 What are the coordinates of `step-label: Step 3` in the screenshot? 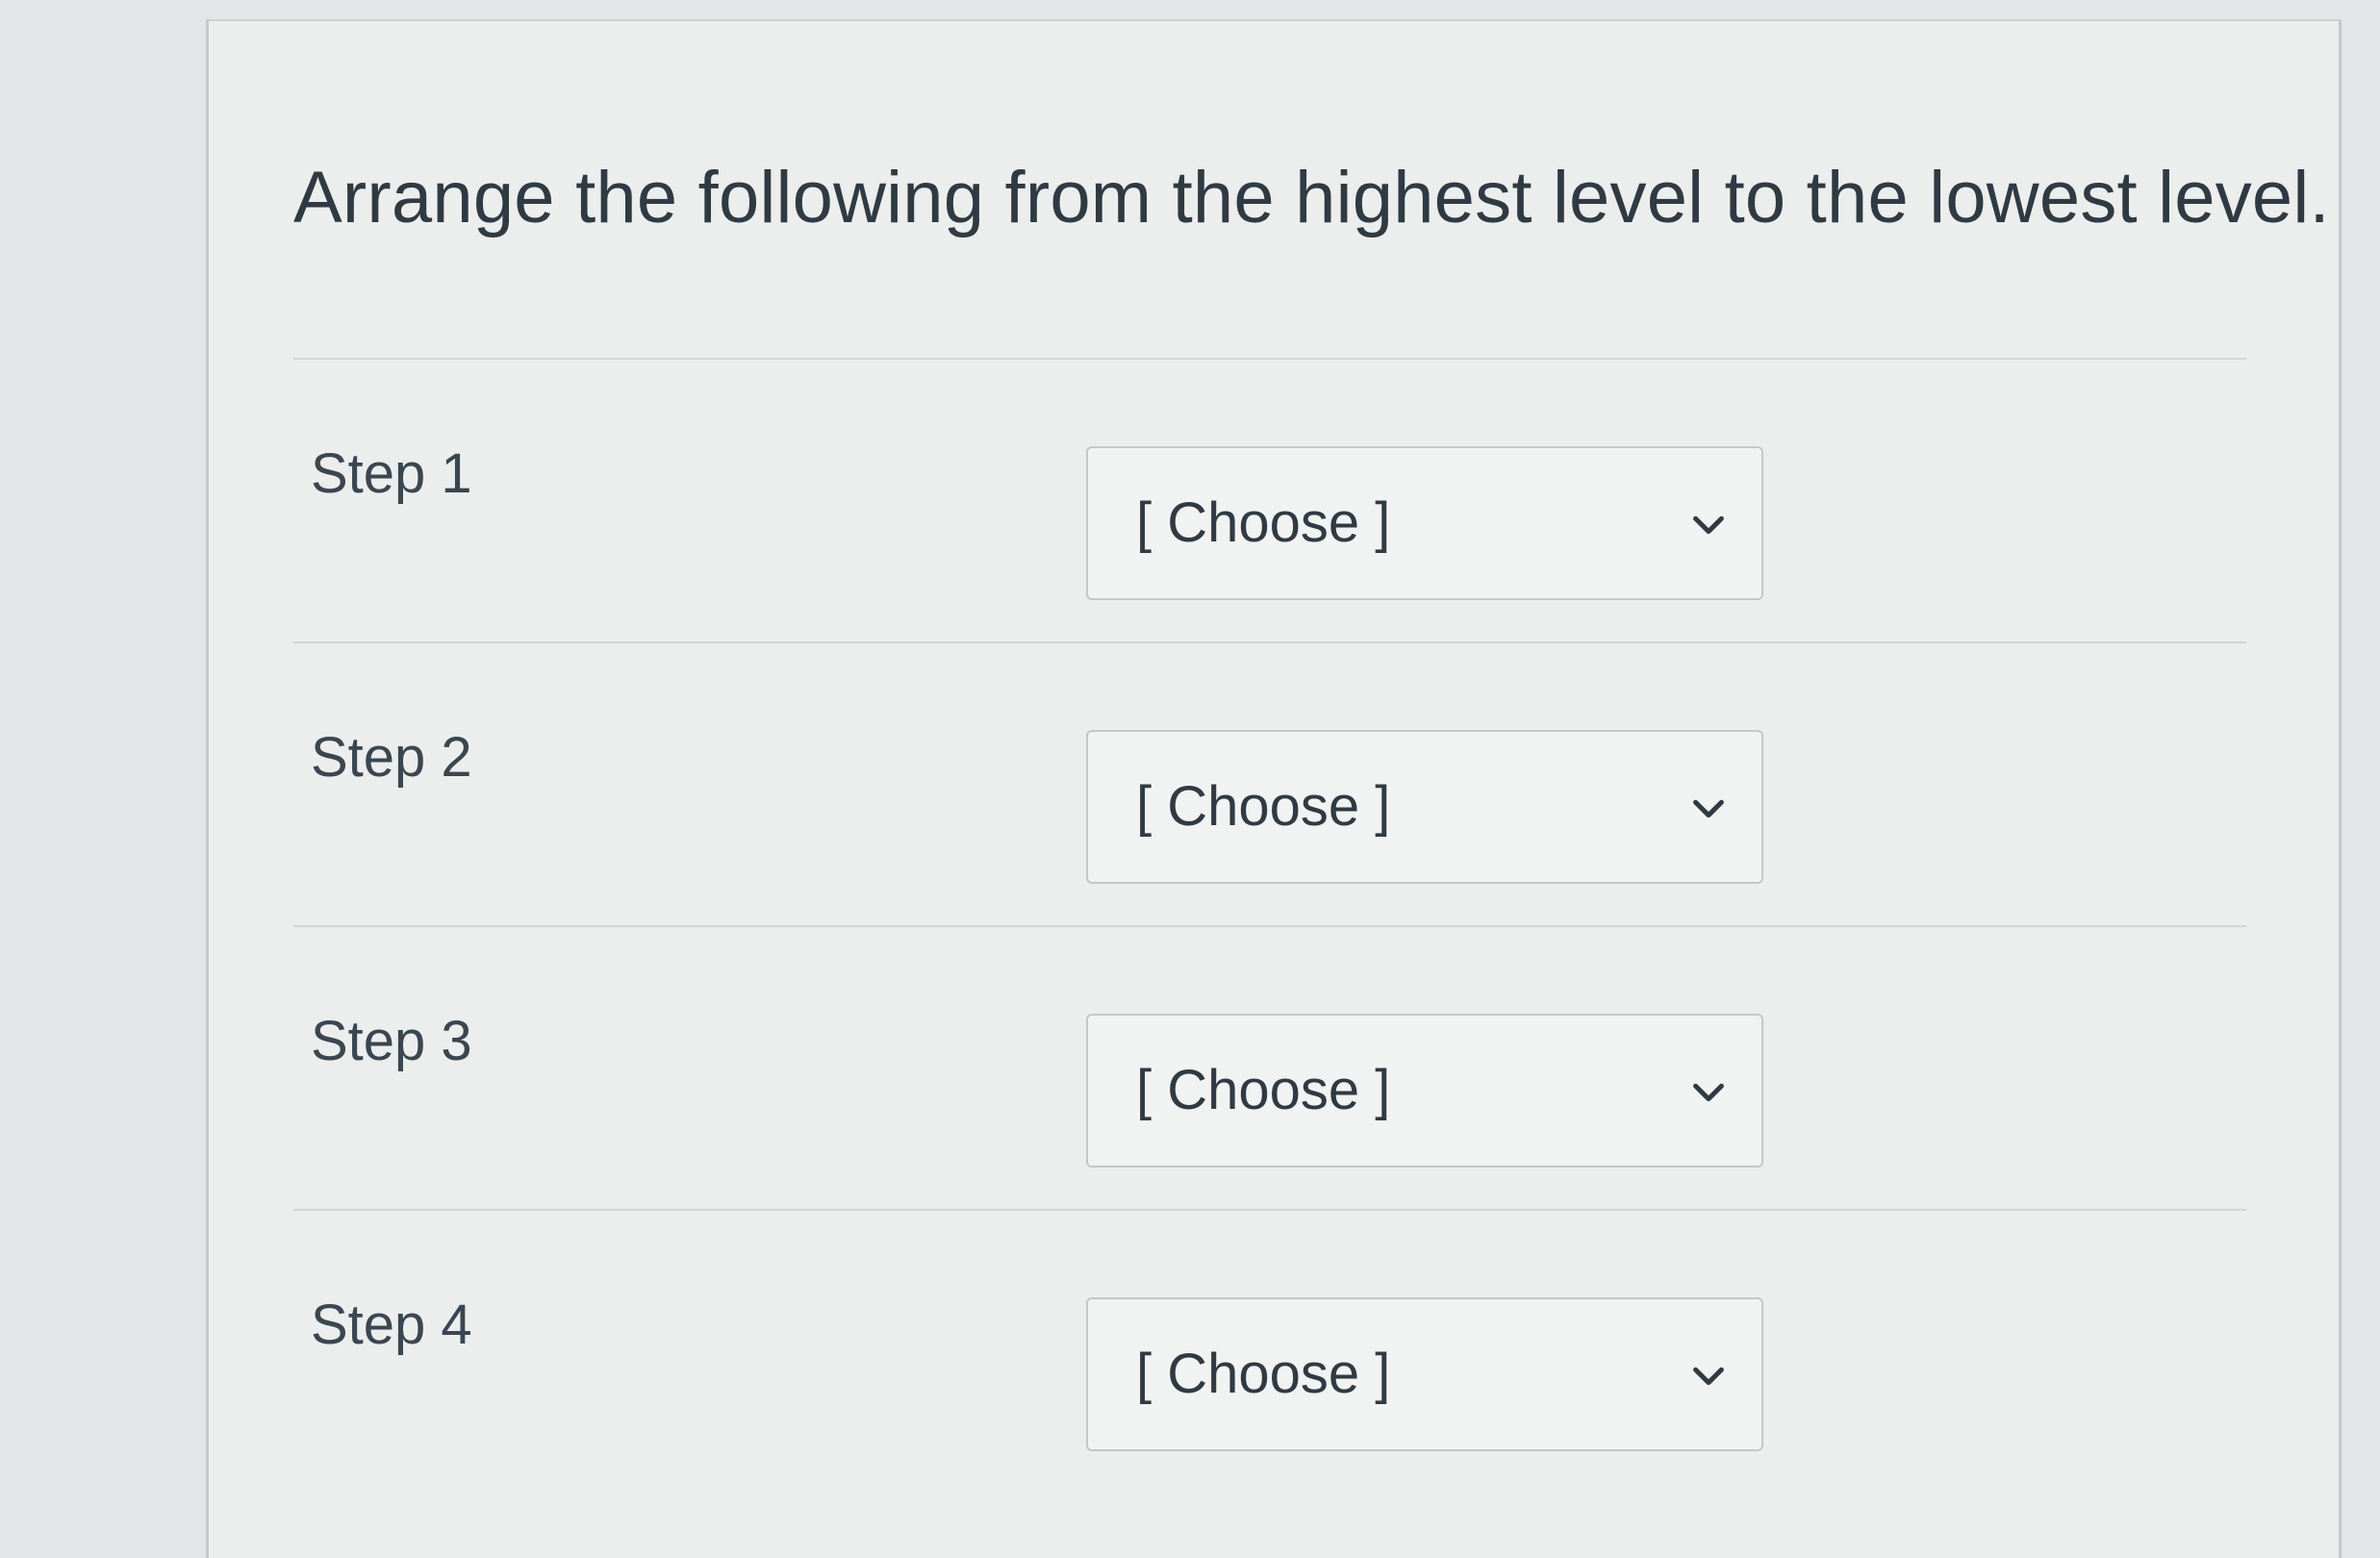 It's located at (392, 1041).